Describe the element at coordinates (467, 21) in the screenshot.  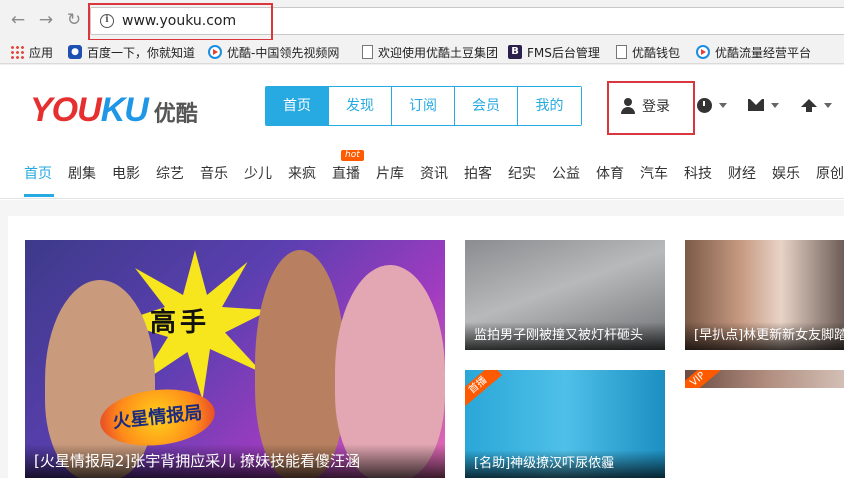
I see `address-bar: i www.youku.com` at that location.